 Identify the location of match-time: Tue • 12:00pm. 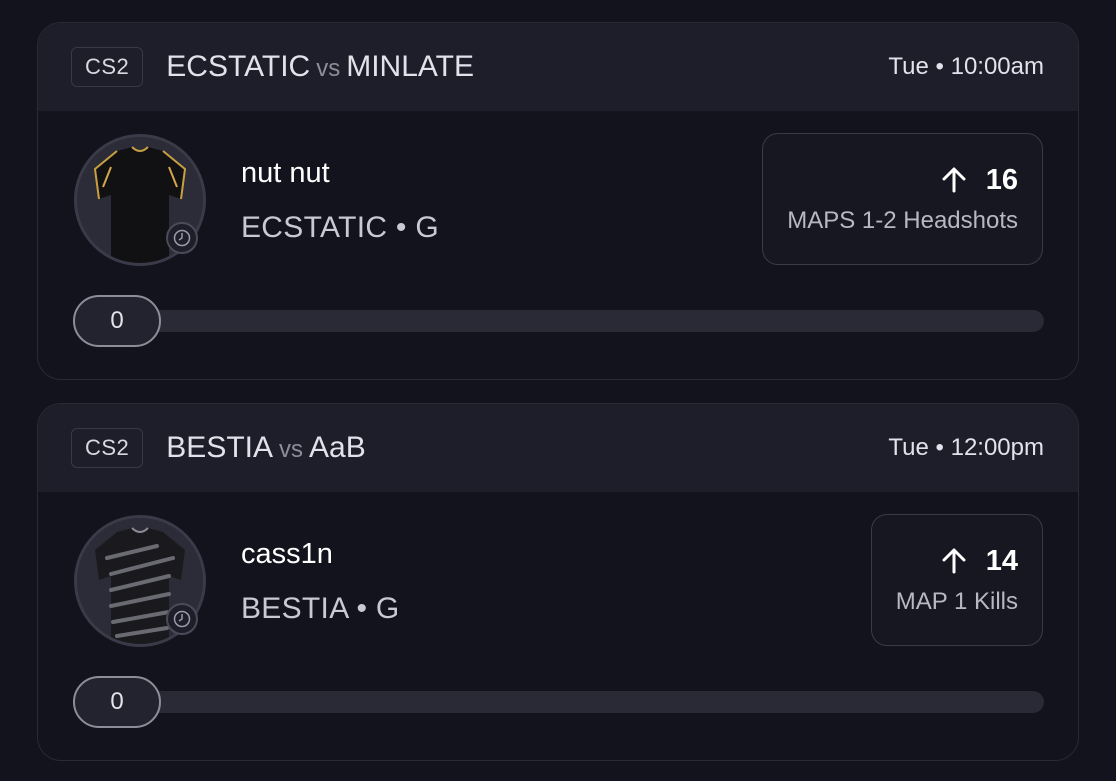
(966, 447).